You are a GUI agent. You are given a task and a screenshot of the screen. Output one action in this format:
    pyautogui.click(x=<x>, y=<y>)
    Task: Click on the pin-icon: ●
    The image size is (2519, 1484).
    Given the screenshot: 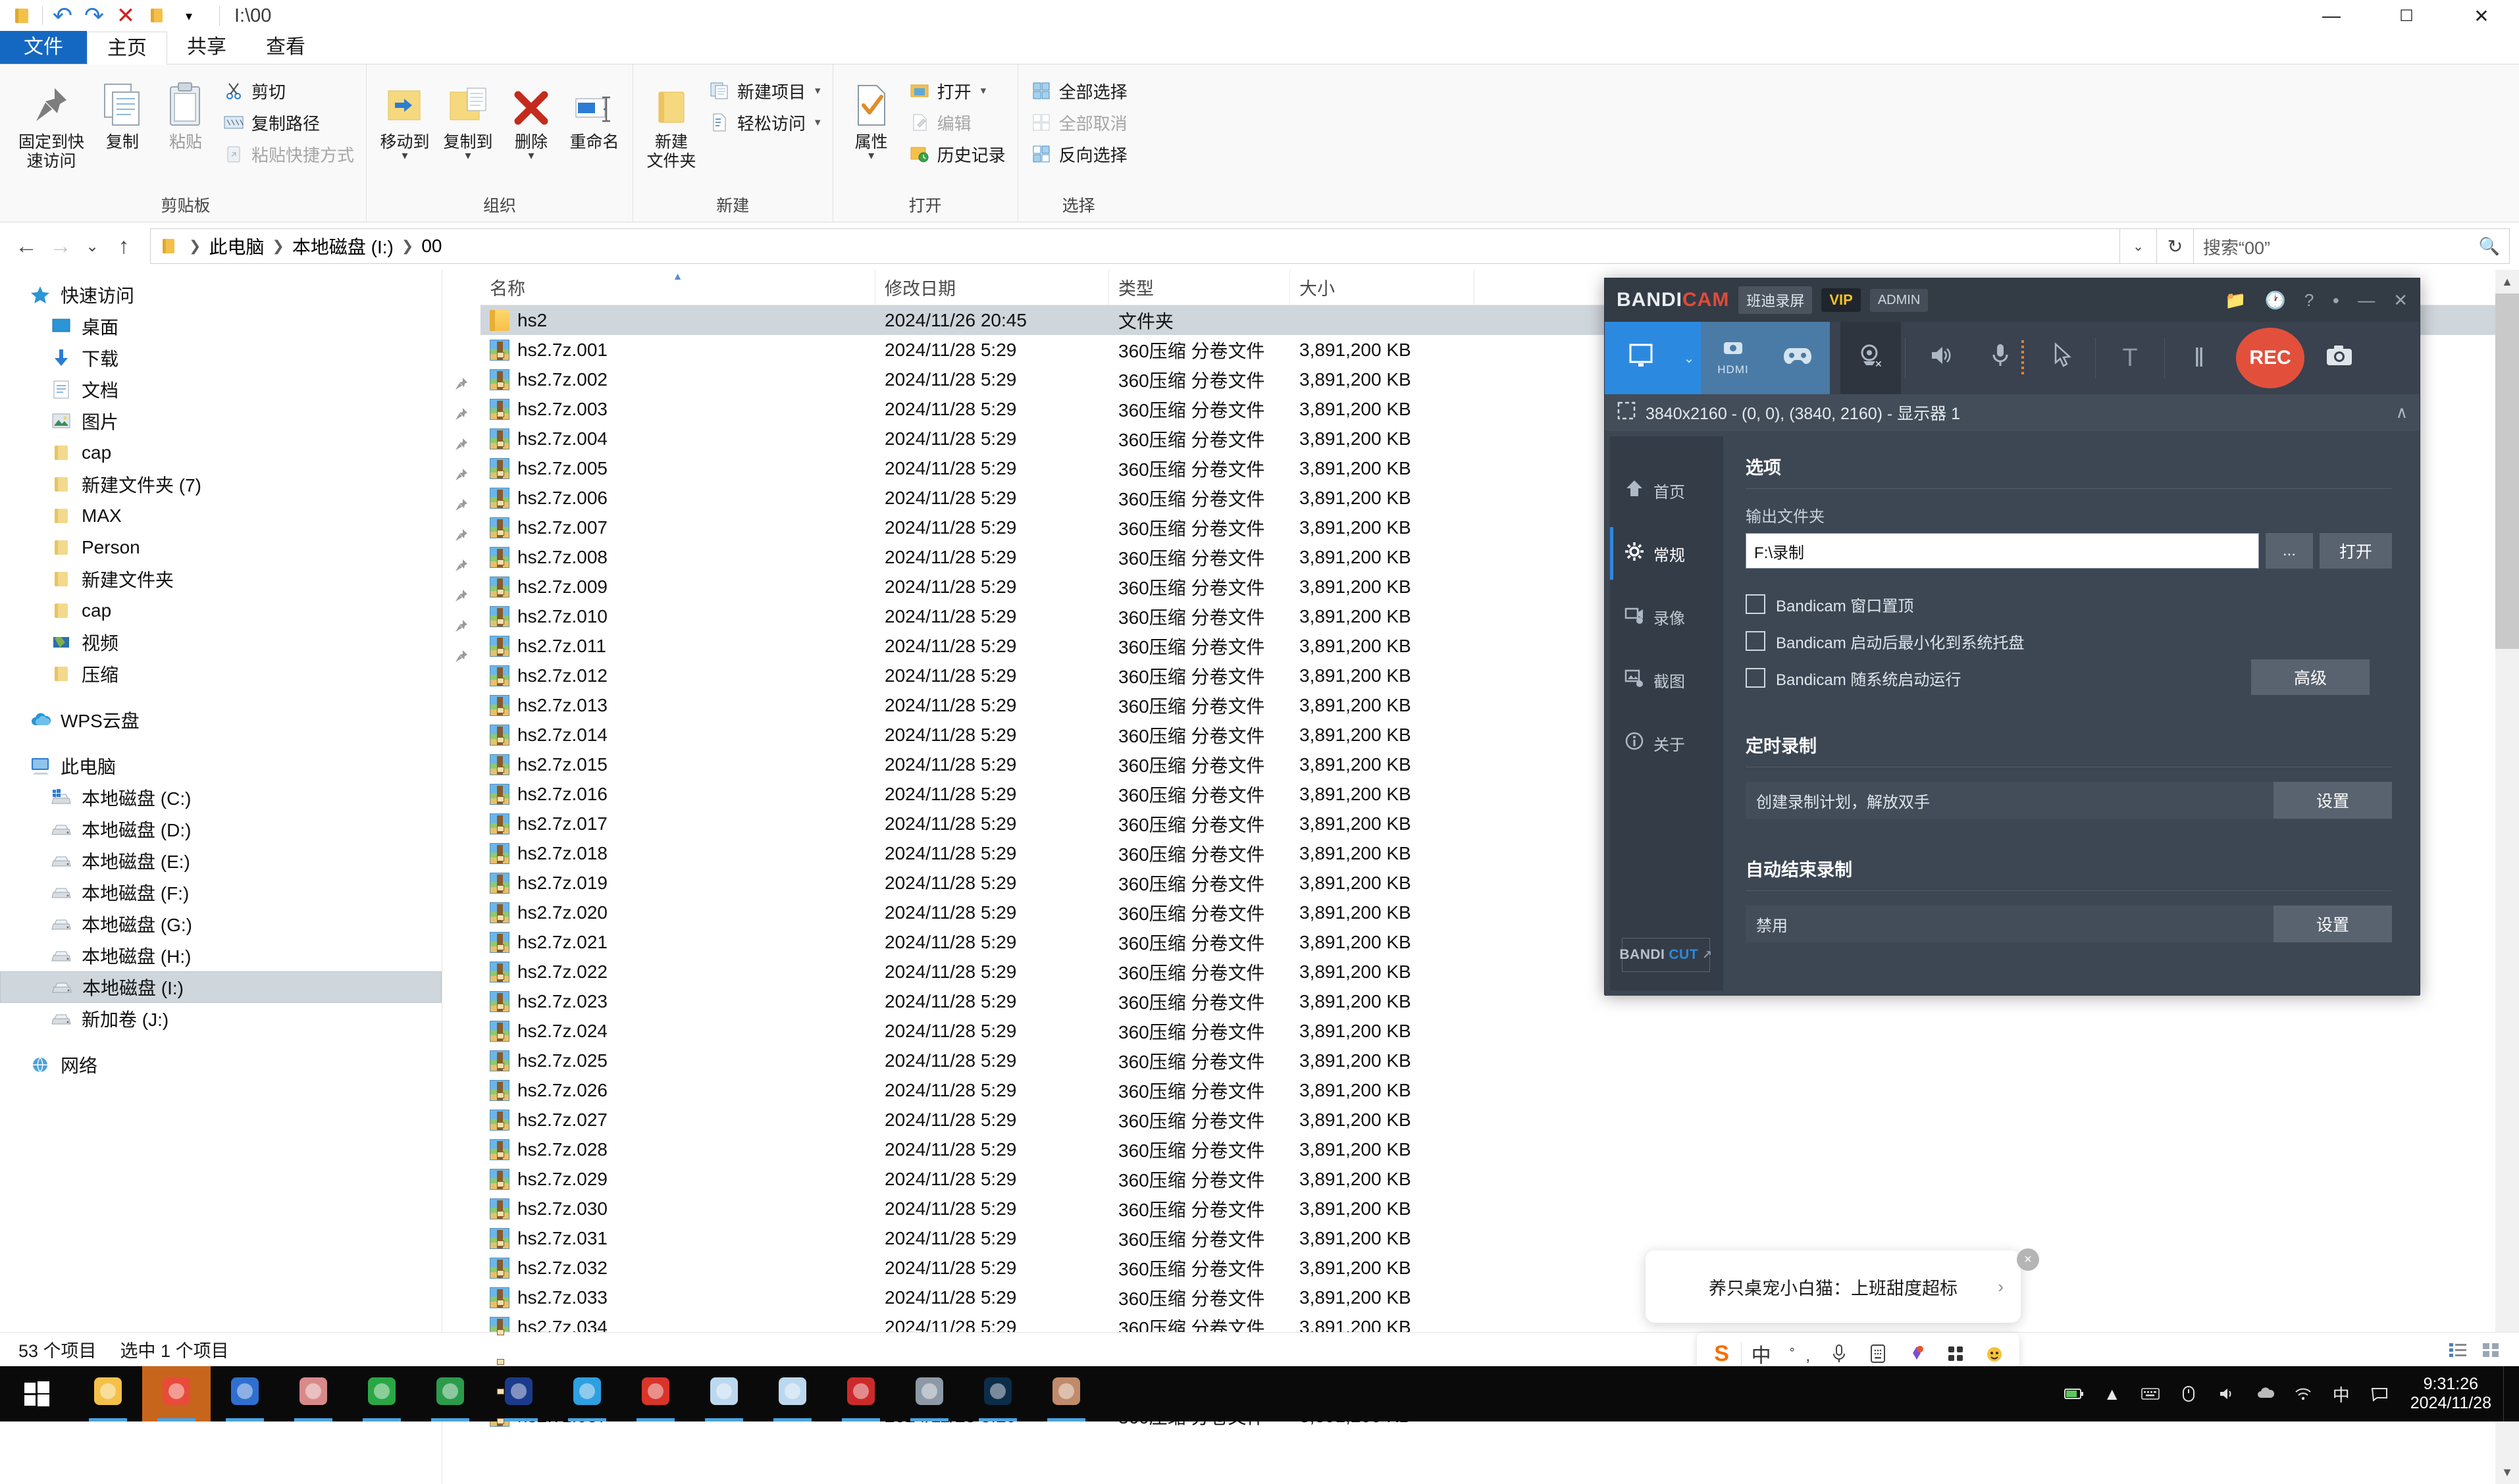 What is the action you would take?
    pyautogui.click(x=2335, y=300)
    